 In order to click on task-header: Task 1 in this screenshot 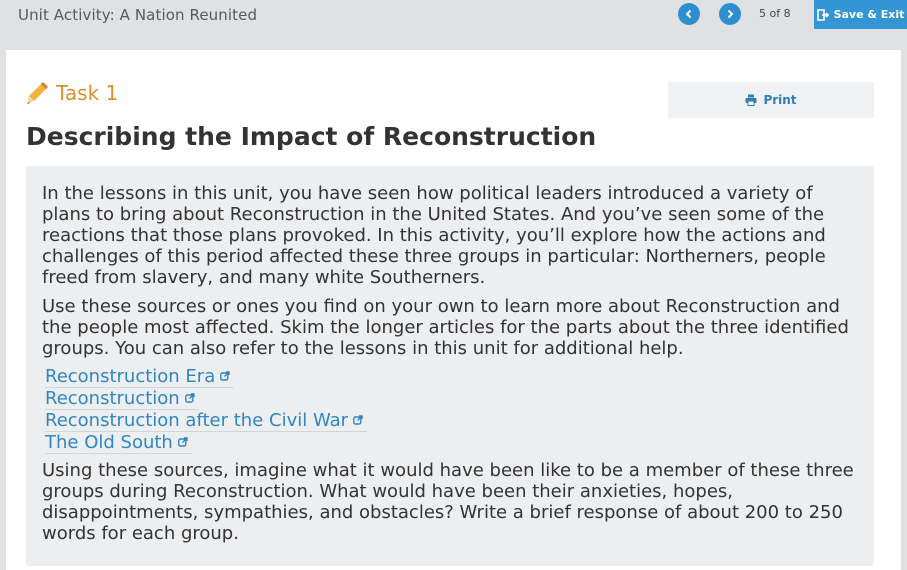, I will do `click(72, 93)`.